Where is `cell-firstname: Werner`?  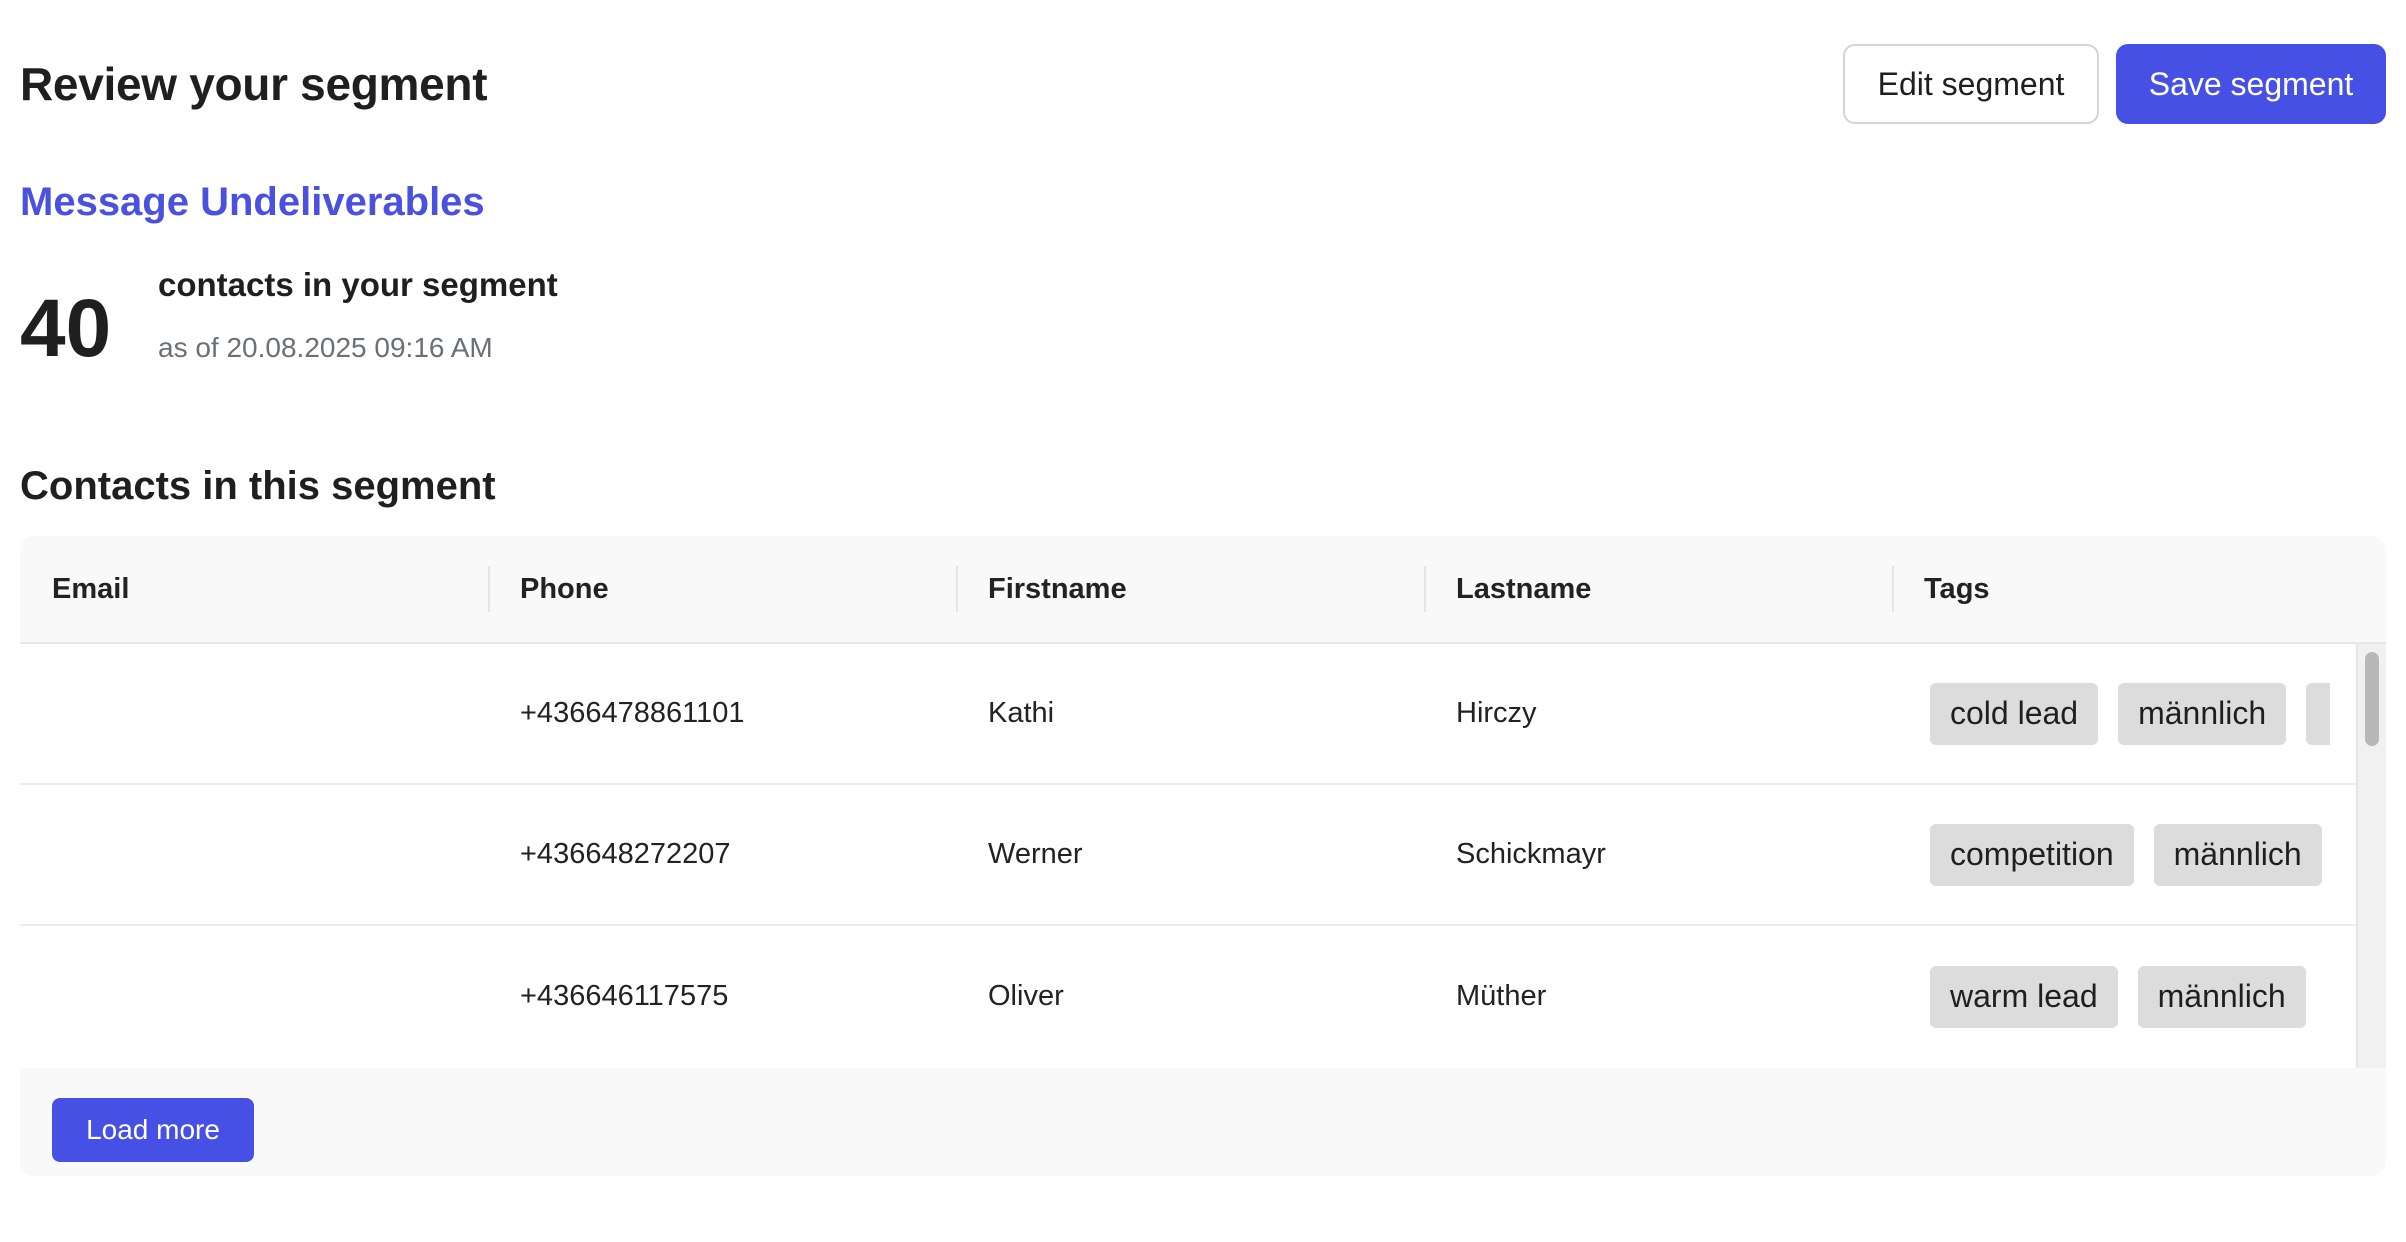
cell-firstname: Werner is located at coordinates (1035, 854).